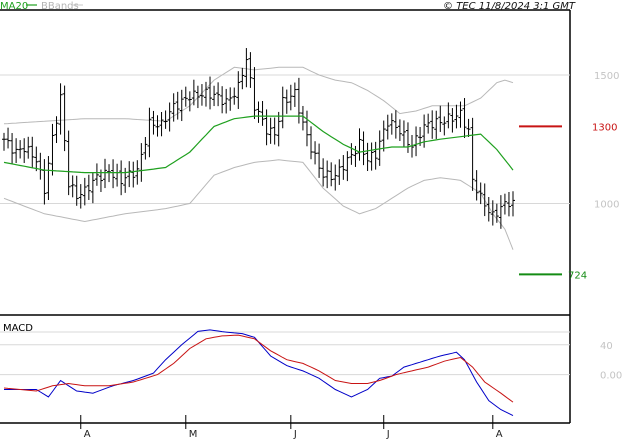 The width and height of the screenshot is (627, 440). I want to click on macd-tick-label: 0.00, so click(611, 376).